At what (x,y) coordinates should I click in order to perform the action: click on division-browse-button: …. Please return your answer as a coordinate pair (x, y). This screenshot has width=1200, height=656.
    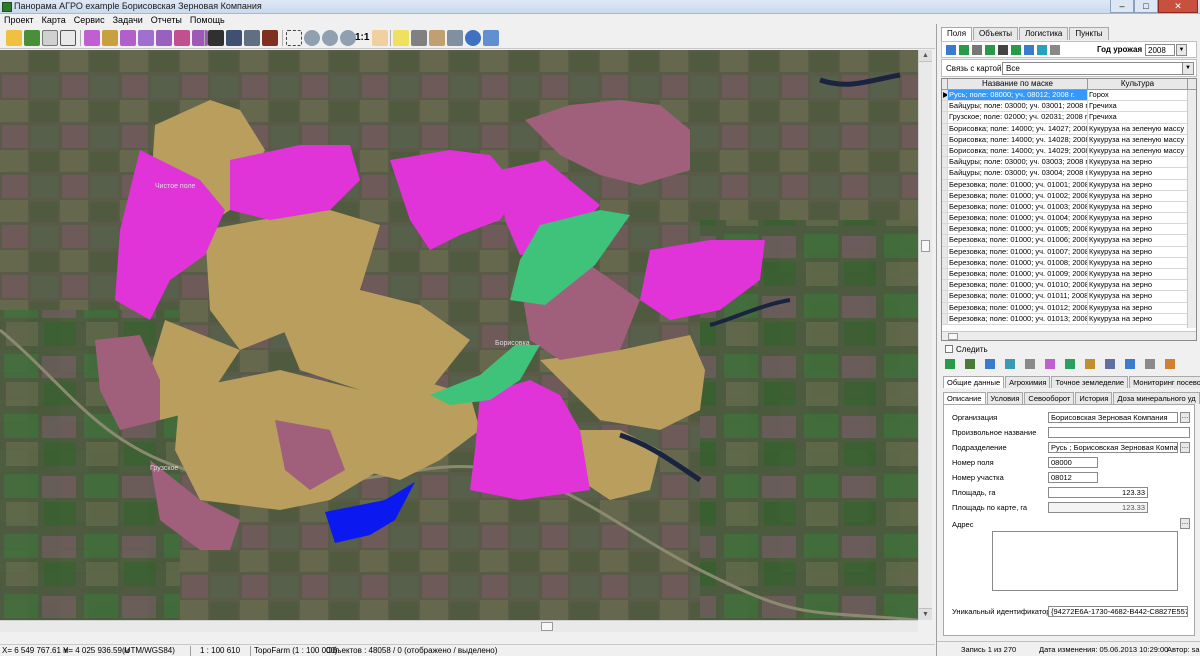
    Looking at the image, I should click on (1185, 447).